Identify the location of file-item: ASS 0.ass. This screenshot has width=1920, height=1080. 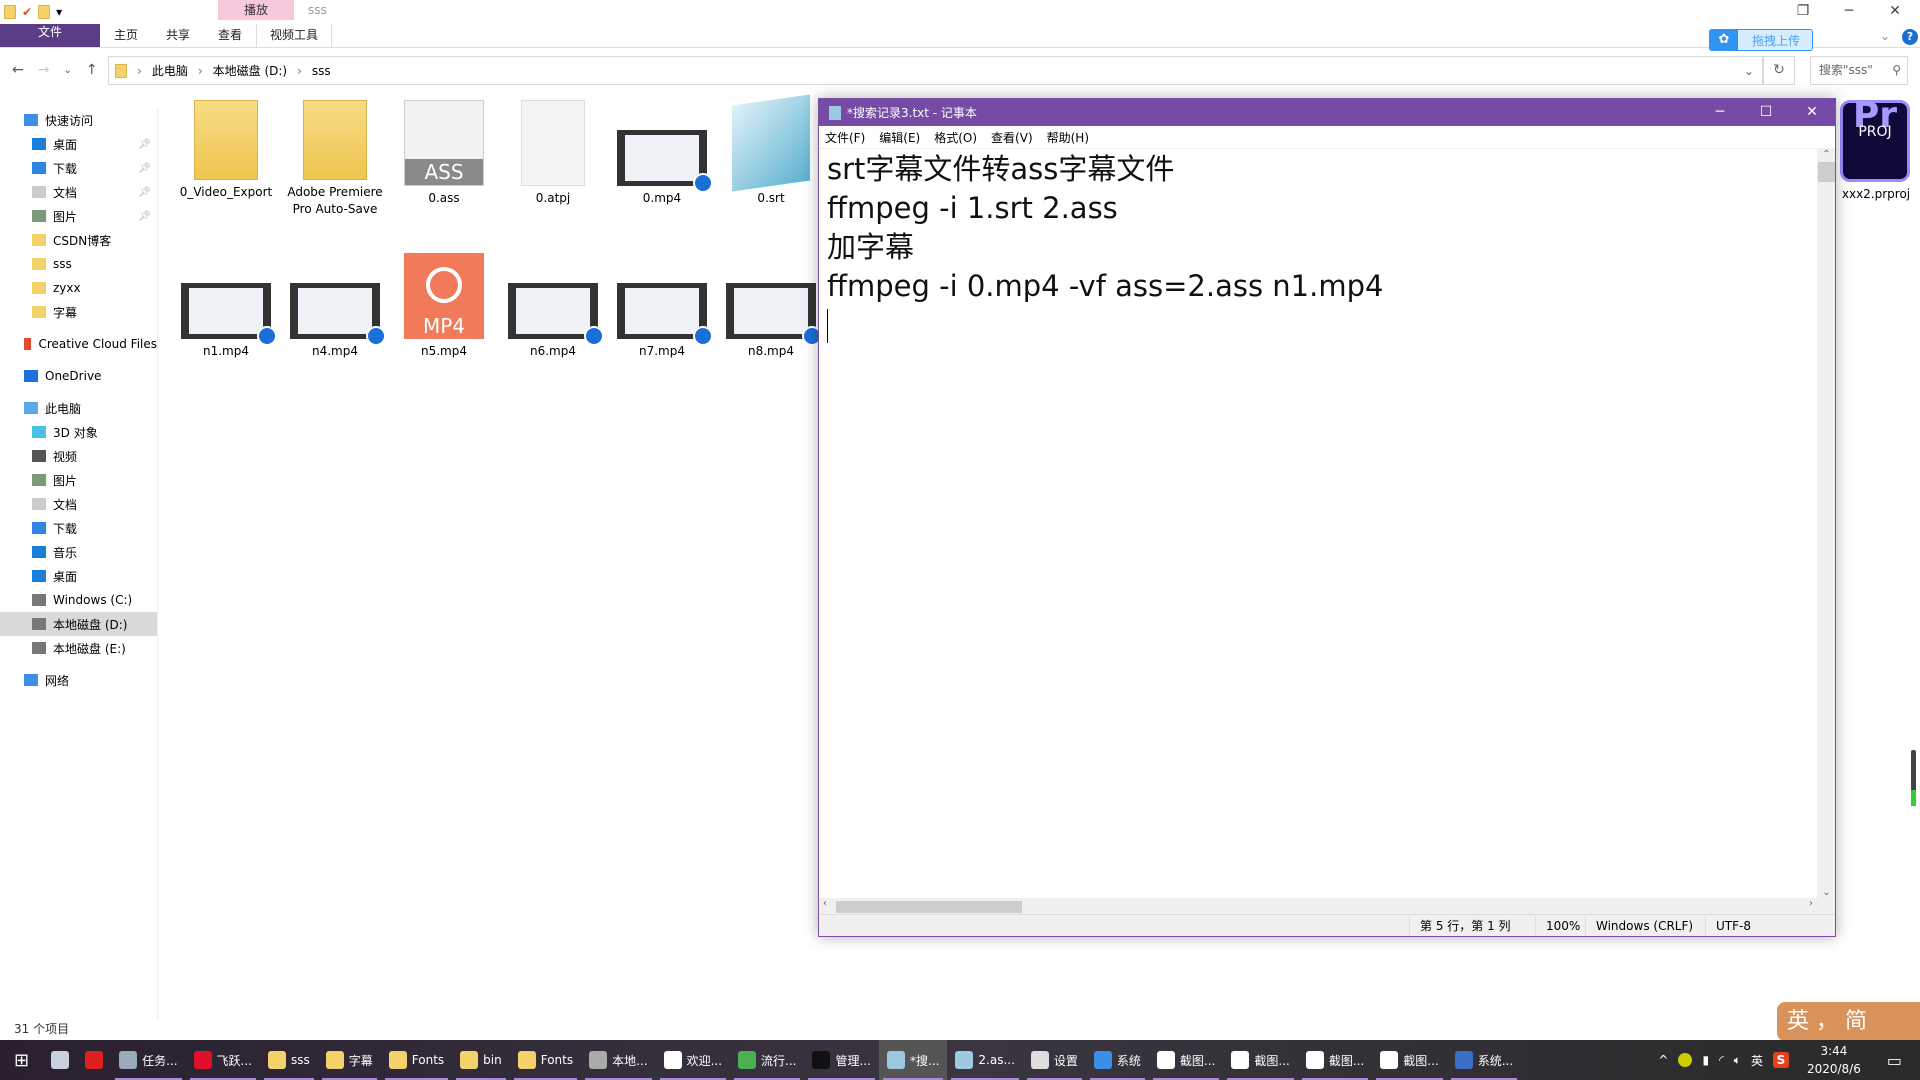
(444, 159).